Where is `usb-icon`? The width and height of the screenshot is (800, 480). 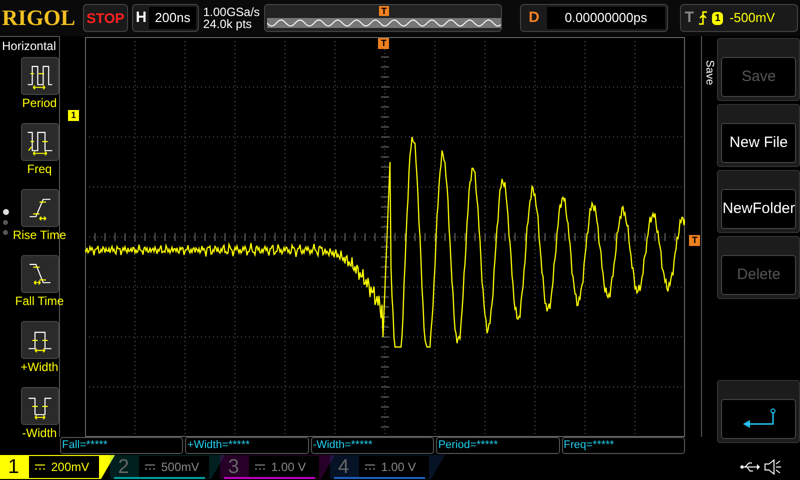 usb-icon is located at coordinates (750, 467).